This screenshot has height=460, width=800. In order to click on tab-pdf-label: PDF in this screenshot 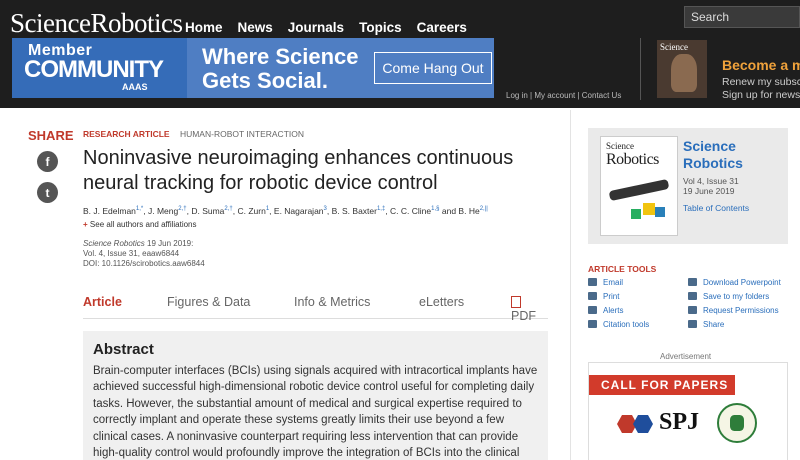, I will do `click(523, 316)`.